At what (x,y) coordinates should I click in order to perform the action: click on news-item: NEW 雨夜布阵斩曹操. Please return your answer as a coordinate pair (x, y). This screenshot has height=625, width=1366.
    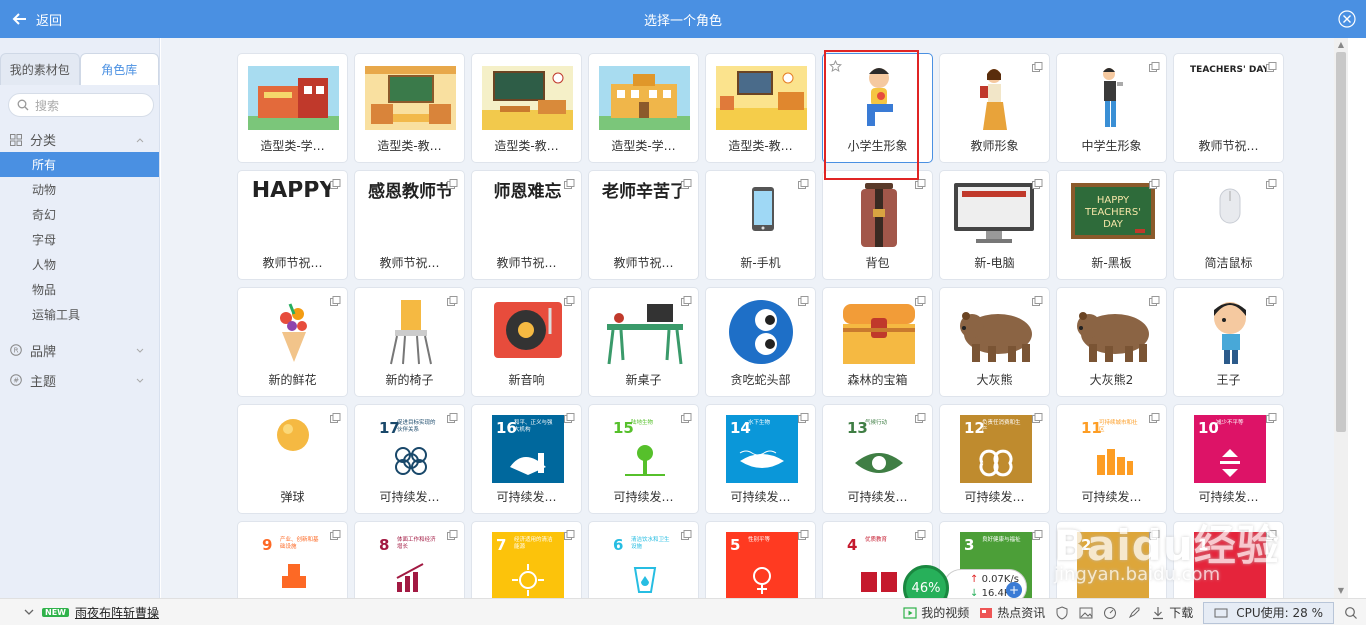
    Looking at the image, I should click on (79, 612).